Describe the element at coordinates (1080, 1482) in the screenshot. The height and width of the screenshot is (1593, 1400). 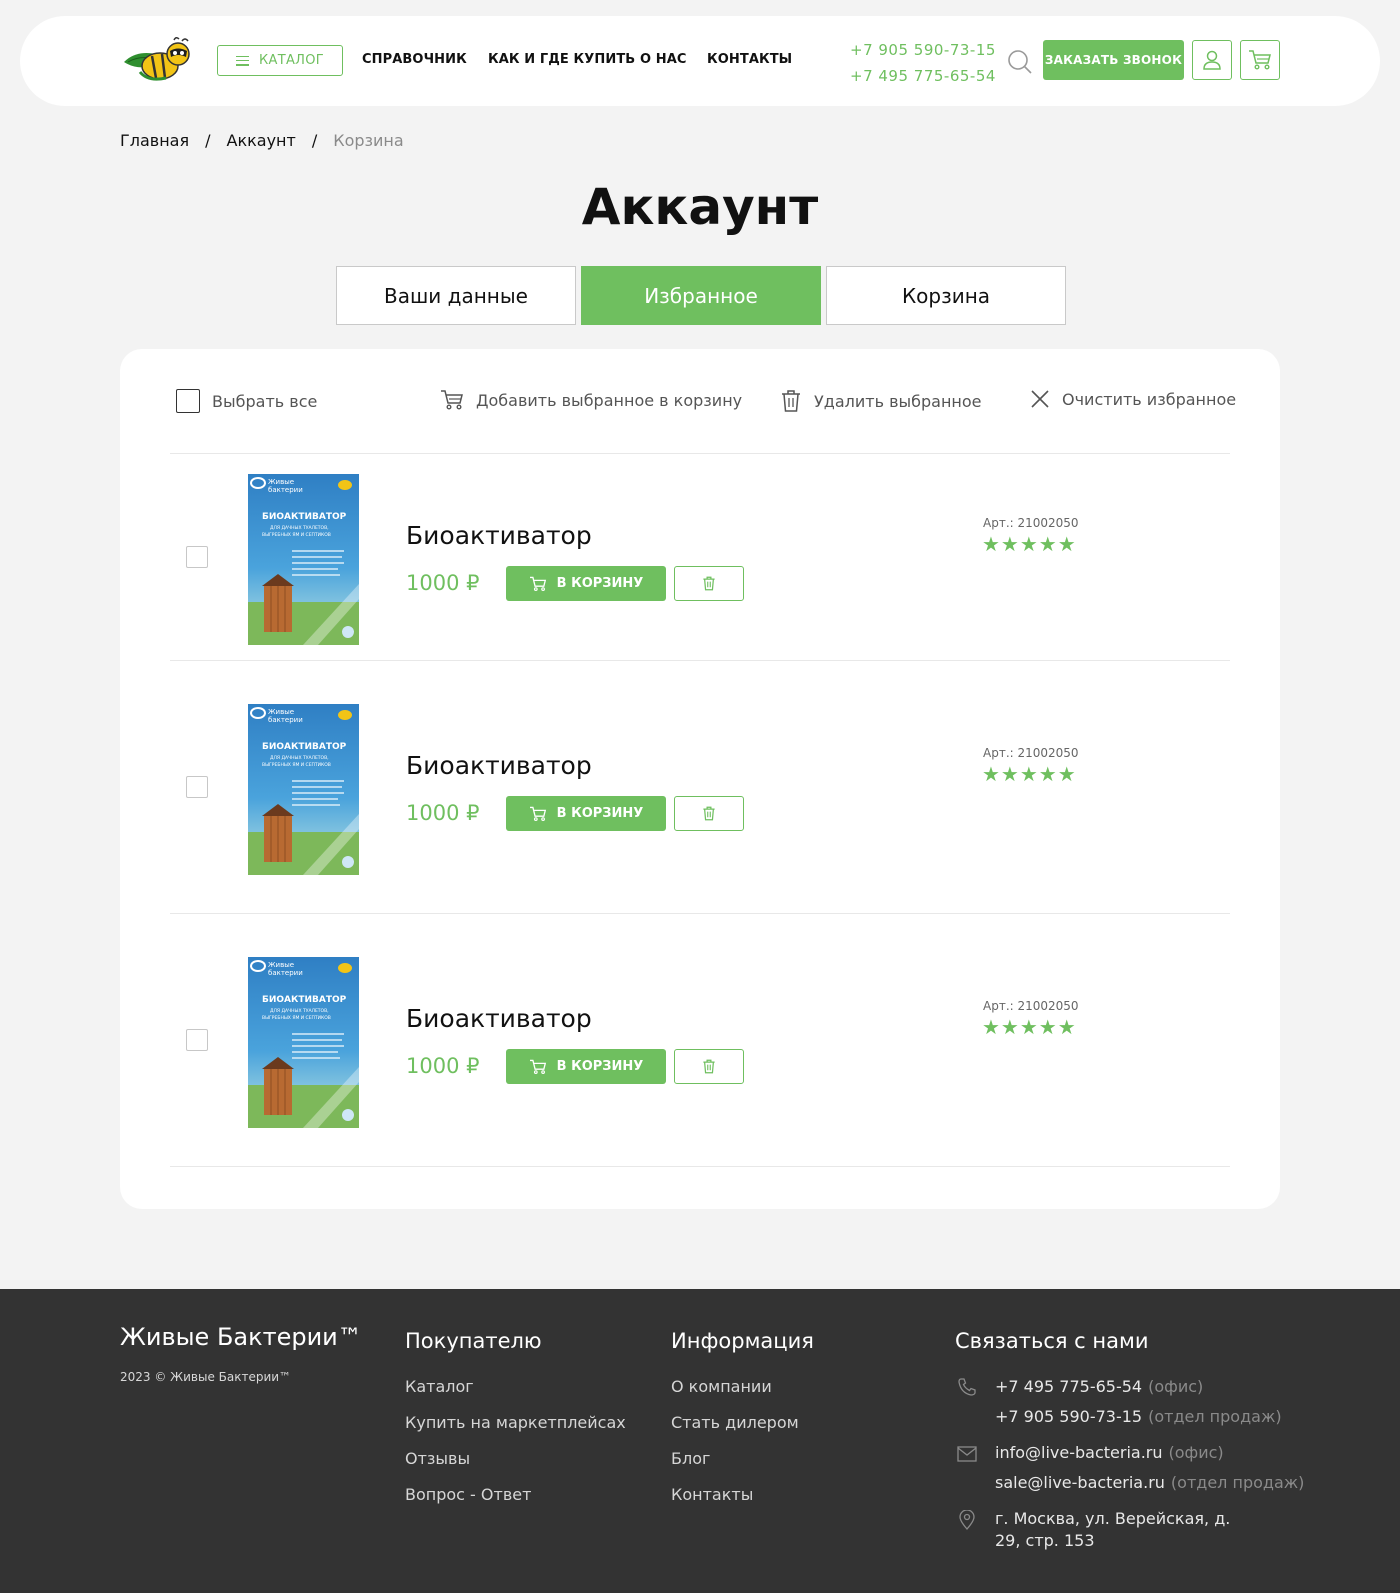
I see `footer-email-sales-address: sale@live-bacteria.ru` at that location.